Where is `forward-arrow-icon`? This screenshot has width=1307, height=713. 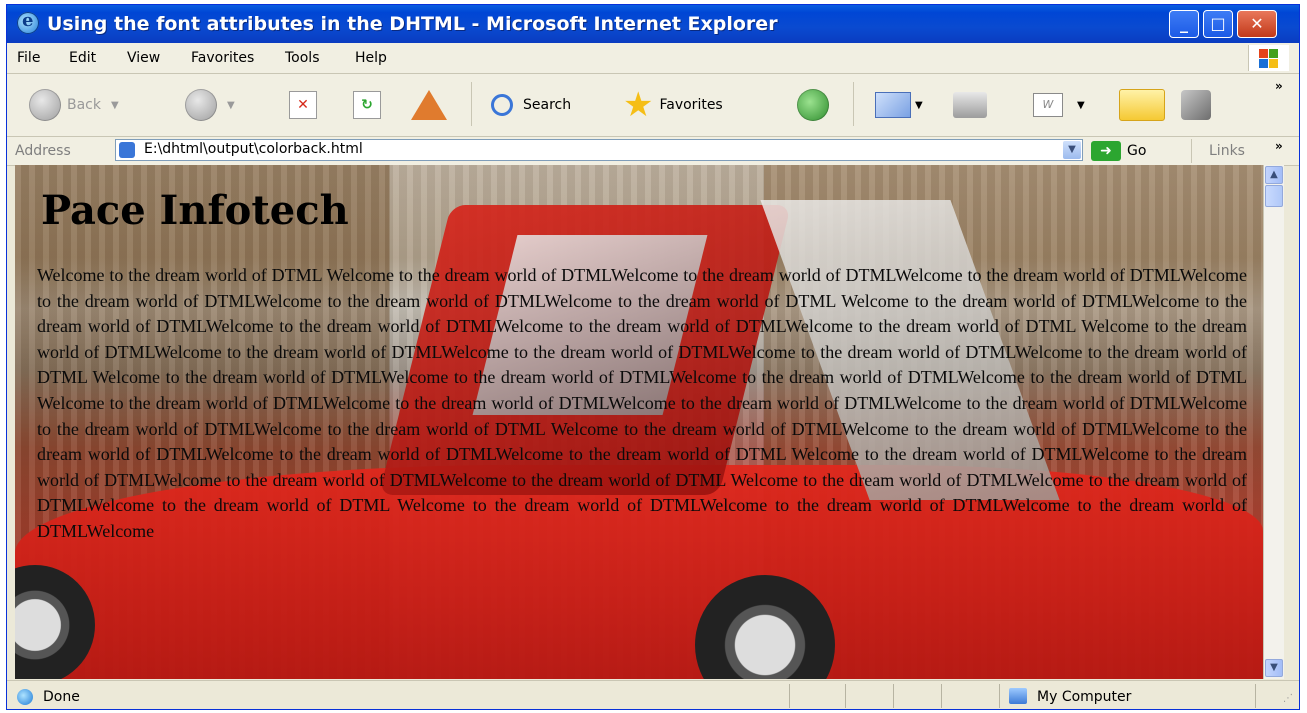 forward-arrow-icon is located at coordinates (201, 105).